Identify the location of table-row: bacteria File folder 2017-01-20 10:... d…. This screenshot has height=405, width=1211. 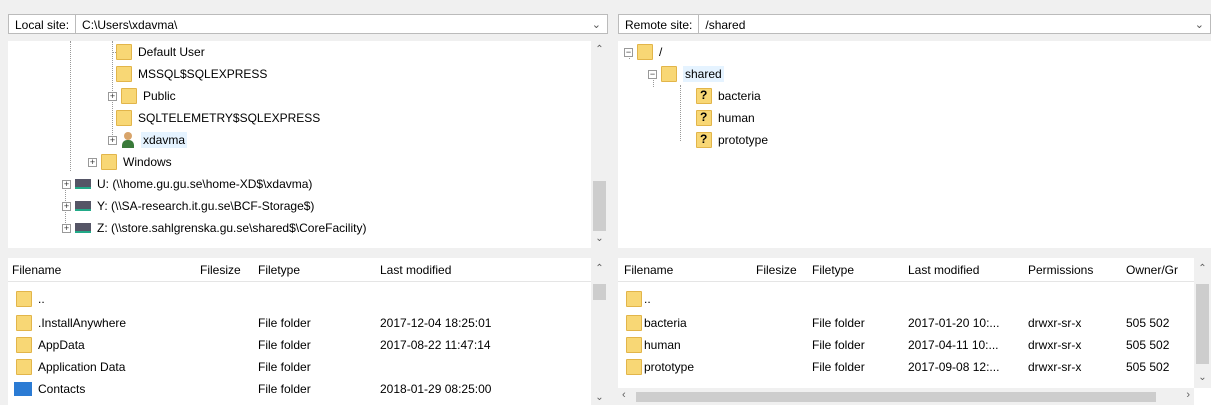
(914, 323).